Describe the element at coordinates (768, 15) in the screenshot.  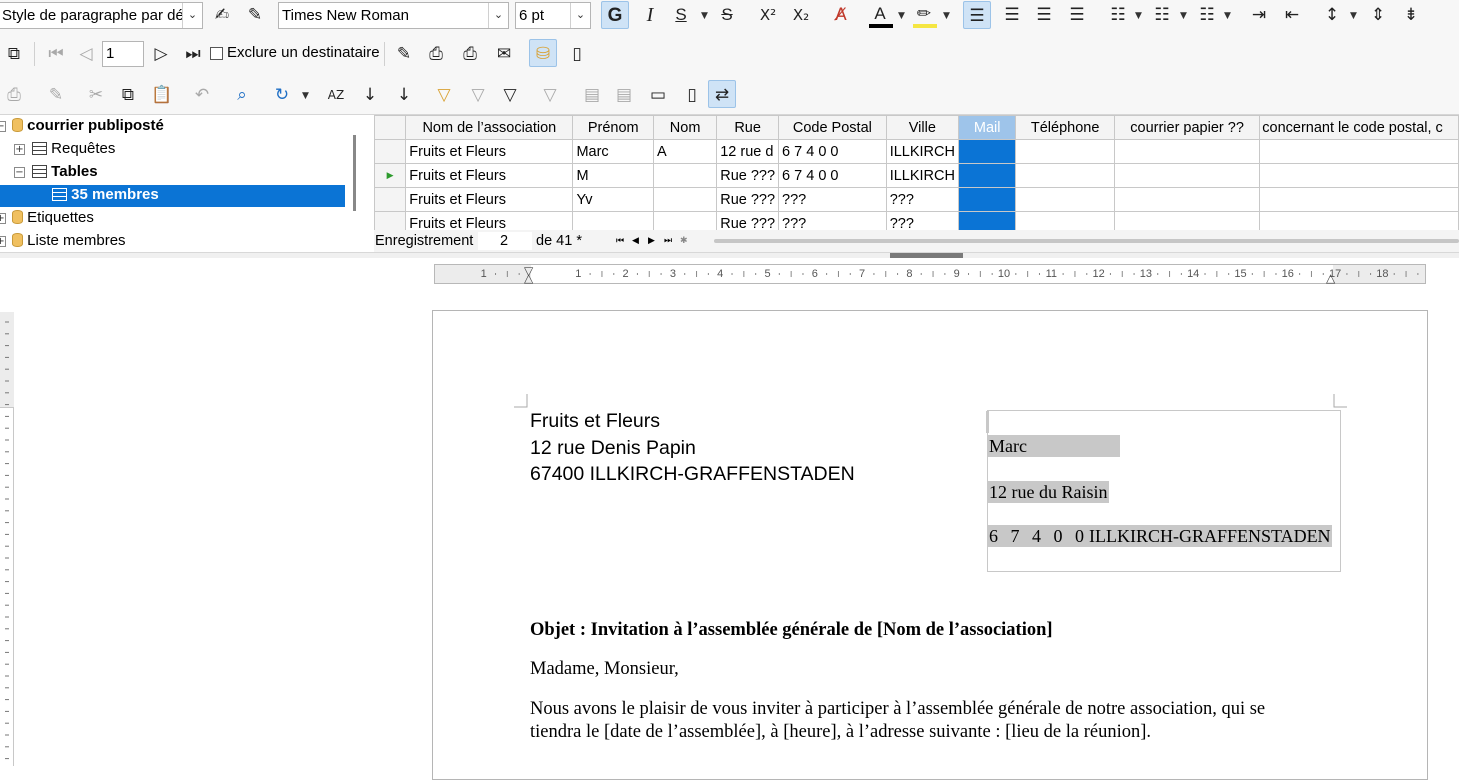
I see `superscript-icon: X²` at that location.